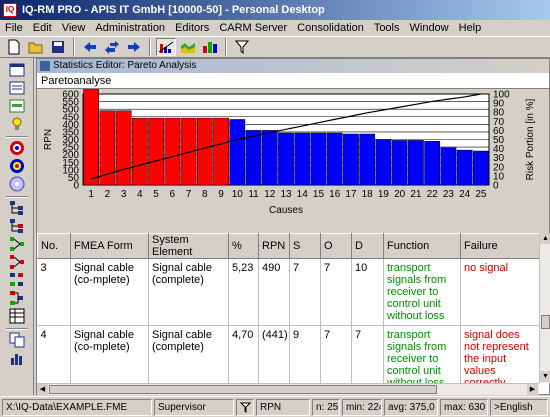  I want to click on col-header-failure: Failure, so click(499, 246).